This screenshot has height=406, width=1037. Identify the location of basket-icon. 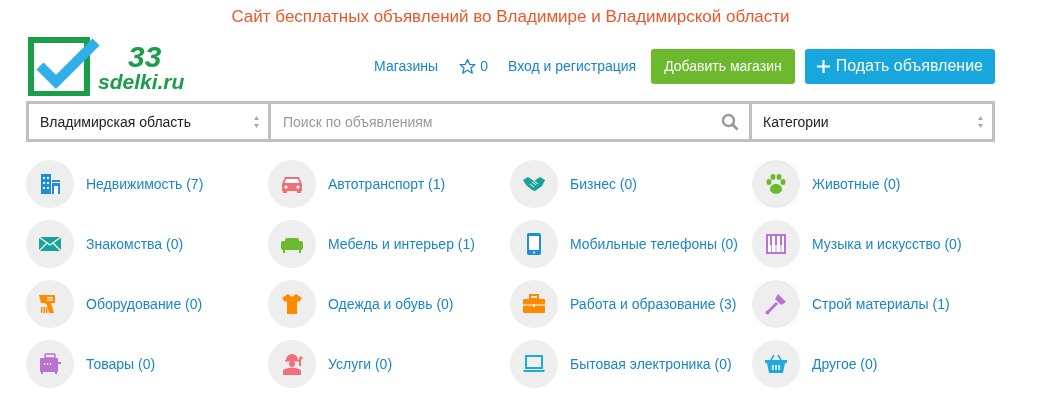
(776, 364).